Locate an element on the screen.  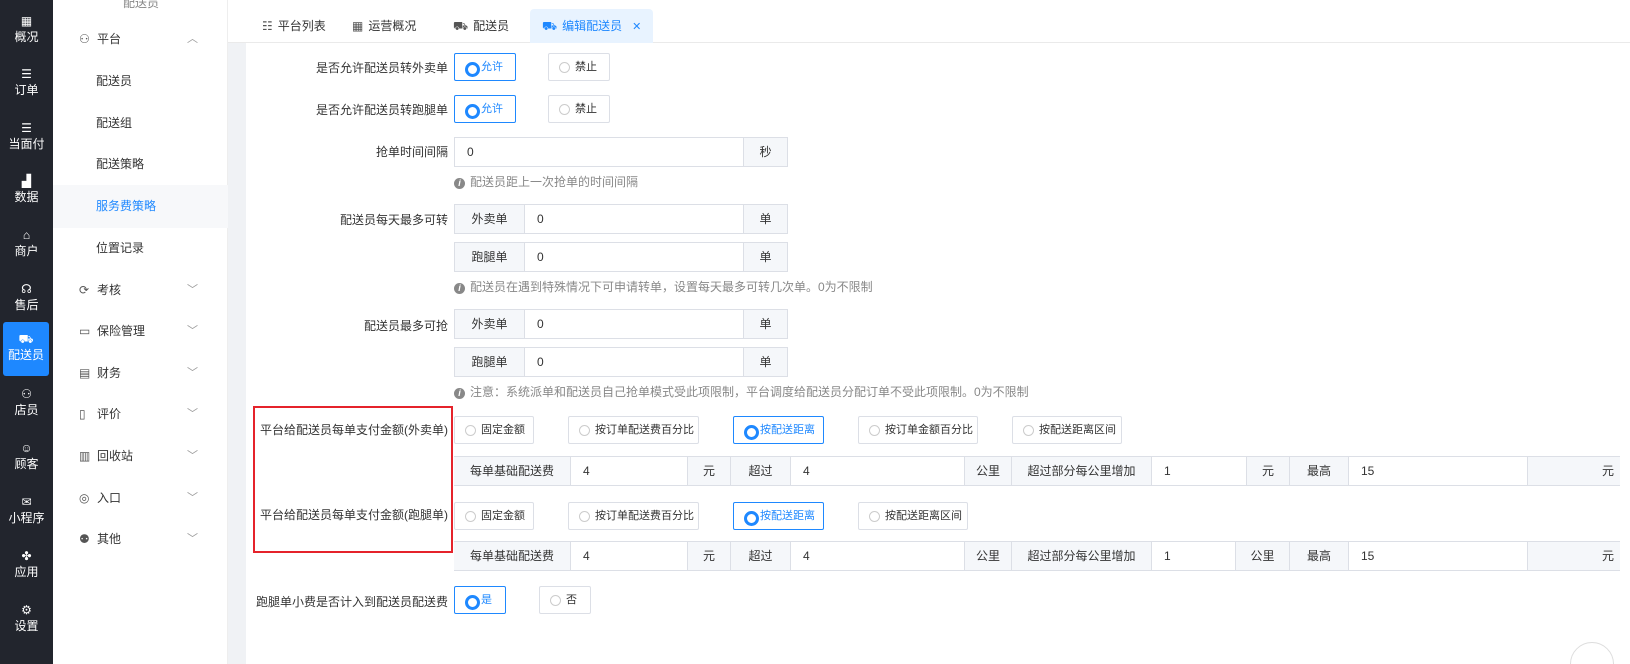
rail-item-settings: ⚙ 设置 is located at coordinates (26, 620).